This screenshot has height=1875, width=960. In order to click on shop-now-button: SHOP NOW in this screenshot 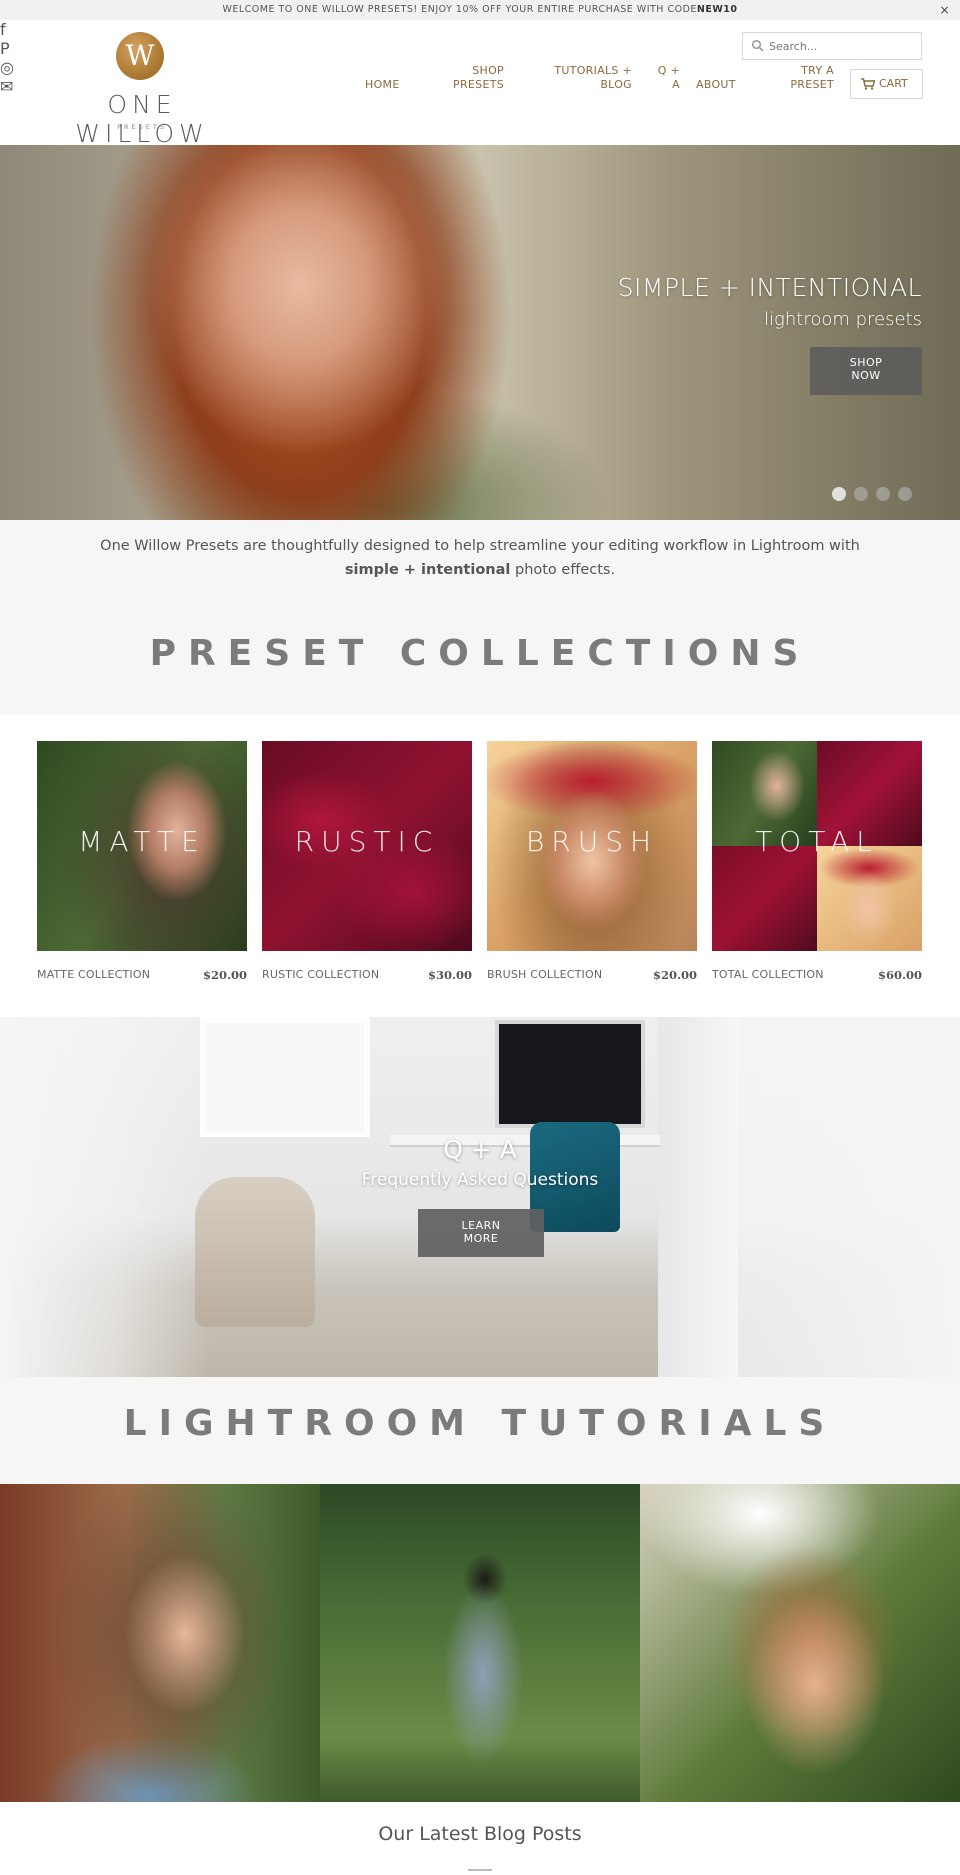, I will do `click(866, 371)`.